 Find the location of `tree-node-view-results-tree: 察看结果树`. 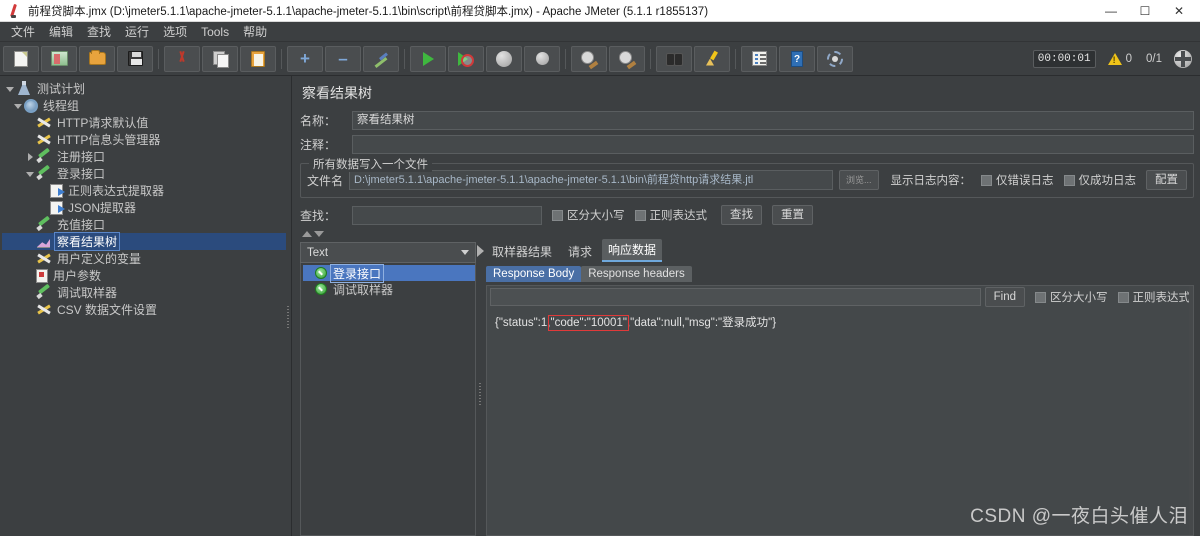

tree-node-view-results-tree: 察看结果树 is located at coordinates (146, 241).